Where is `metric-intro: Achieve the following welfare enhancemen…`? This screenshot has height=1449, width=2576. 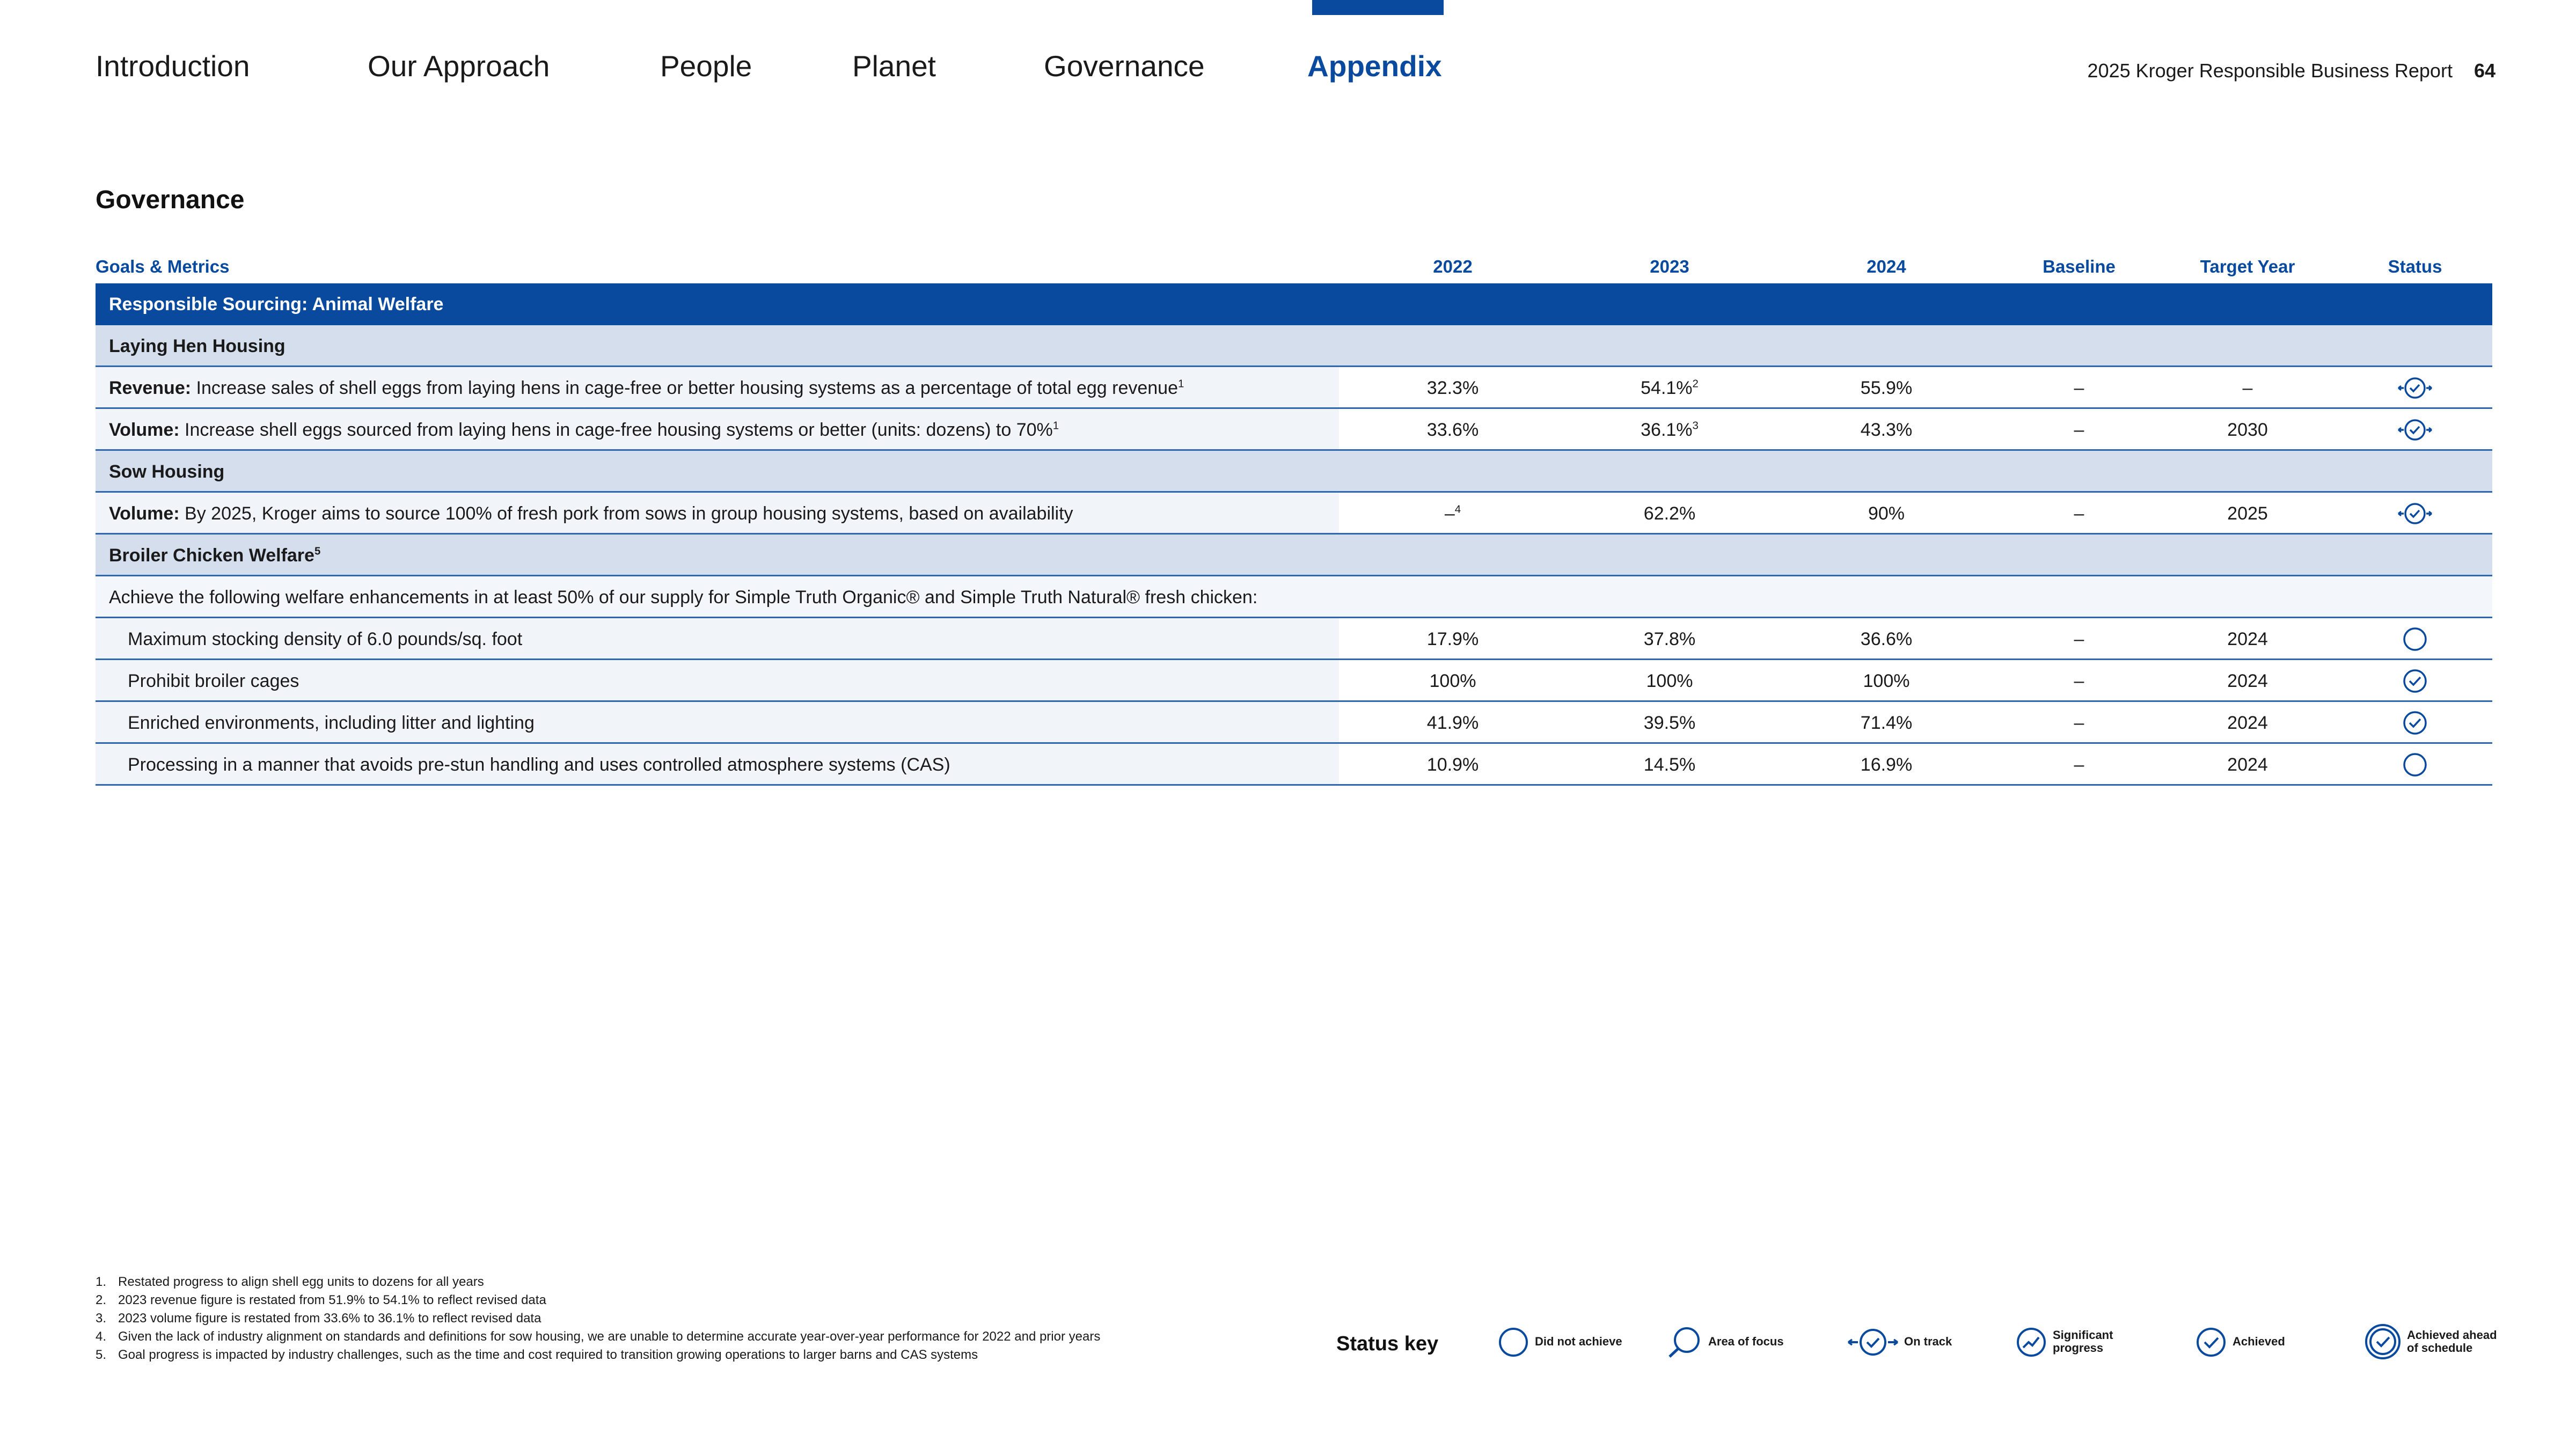 metric-intro: Achieve the following welfare enhancemen… is located at coordinates (683, 597).